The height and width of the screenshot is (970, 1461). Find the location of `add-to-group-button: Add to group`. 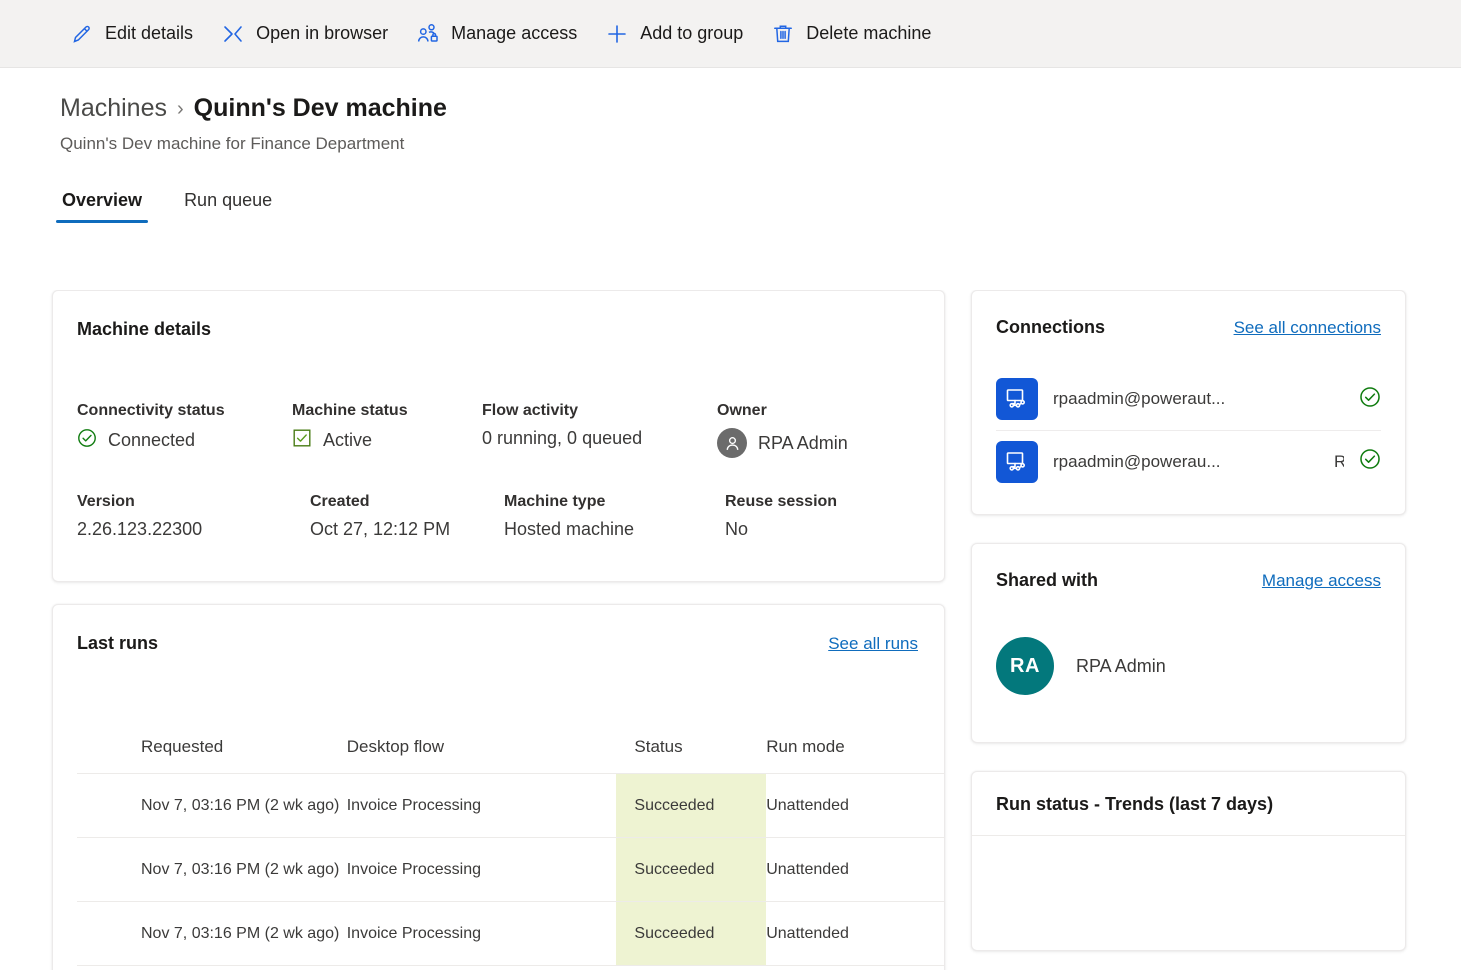

add-to-group-button: Add to group is located at coordinates (674, 34).